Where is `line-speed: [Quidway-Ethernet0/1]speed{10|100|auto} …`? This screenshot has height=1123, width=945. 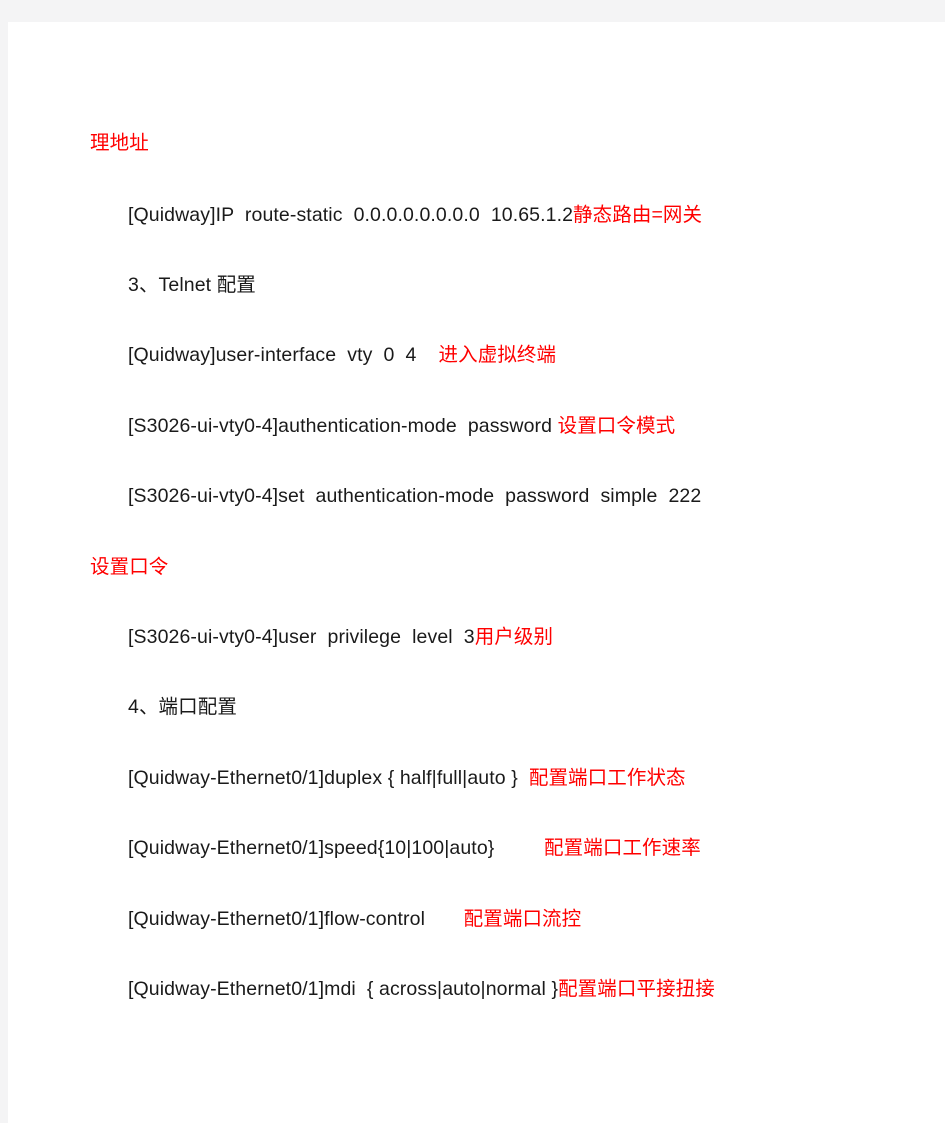 line-speed: [Quidway-Ethernet0/1]speed{10|100|auto} … is located at coordinates (476, 848).